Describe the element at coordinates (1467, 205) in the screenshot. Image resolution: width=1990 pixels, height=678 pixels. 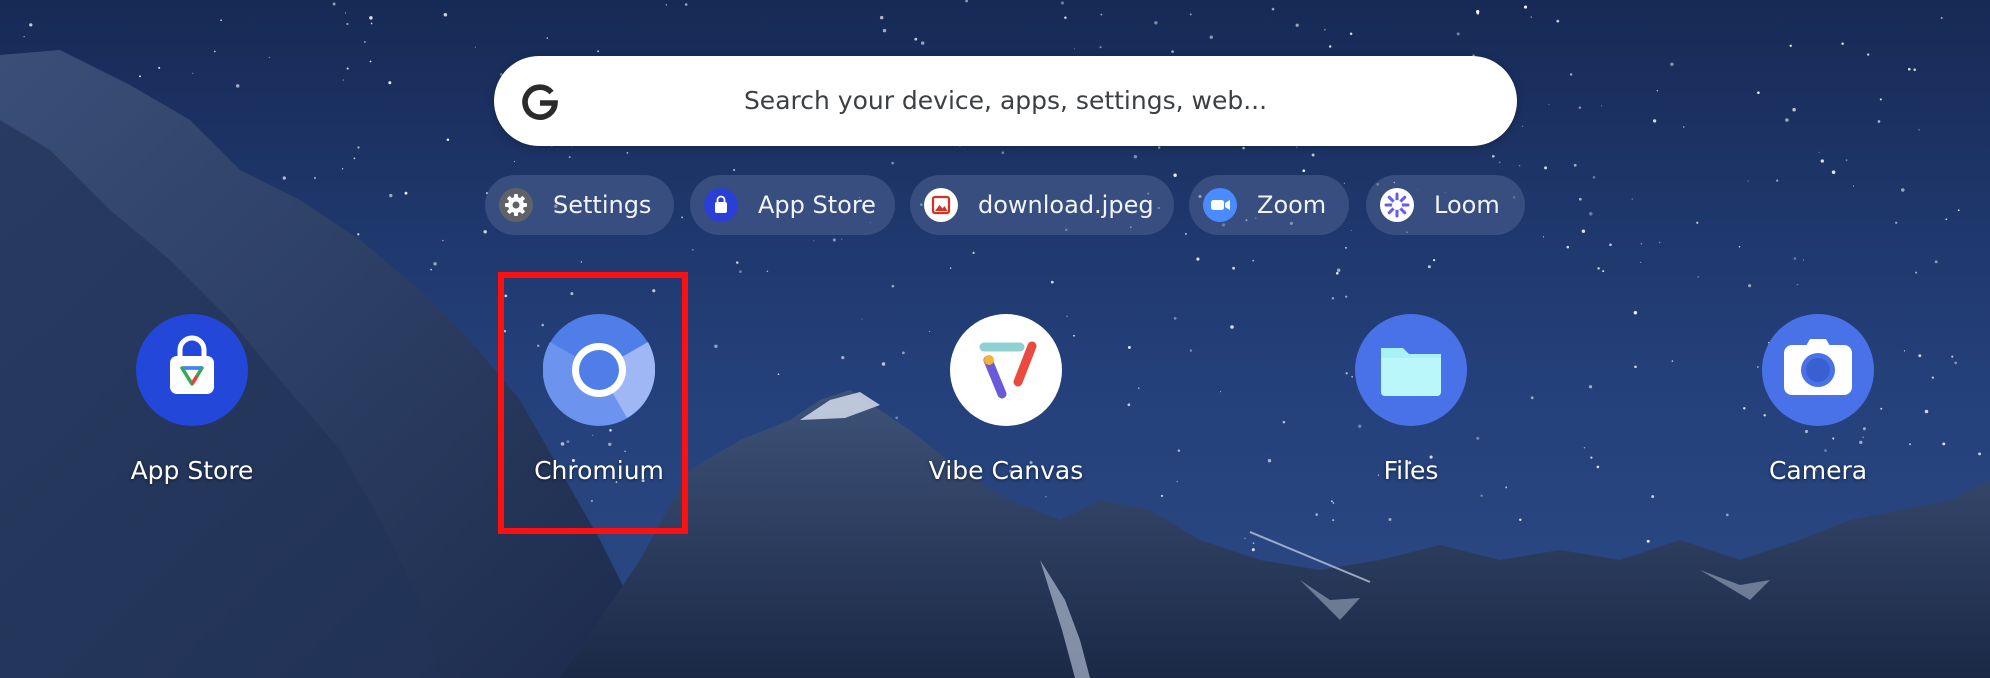
I see `chip-label: Loom` at that location.